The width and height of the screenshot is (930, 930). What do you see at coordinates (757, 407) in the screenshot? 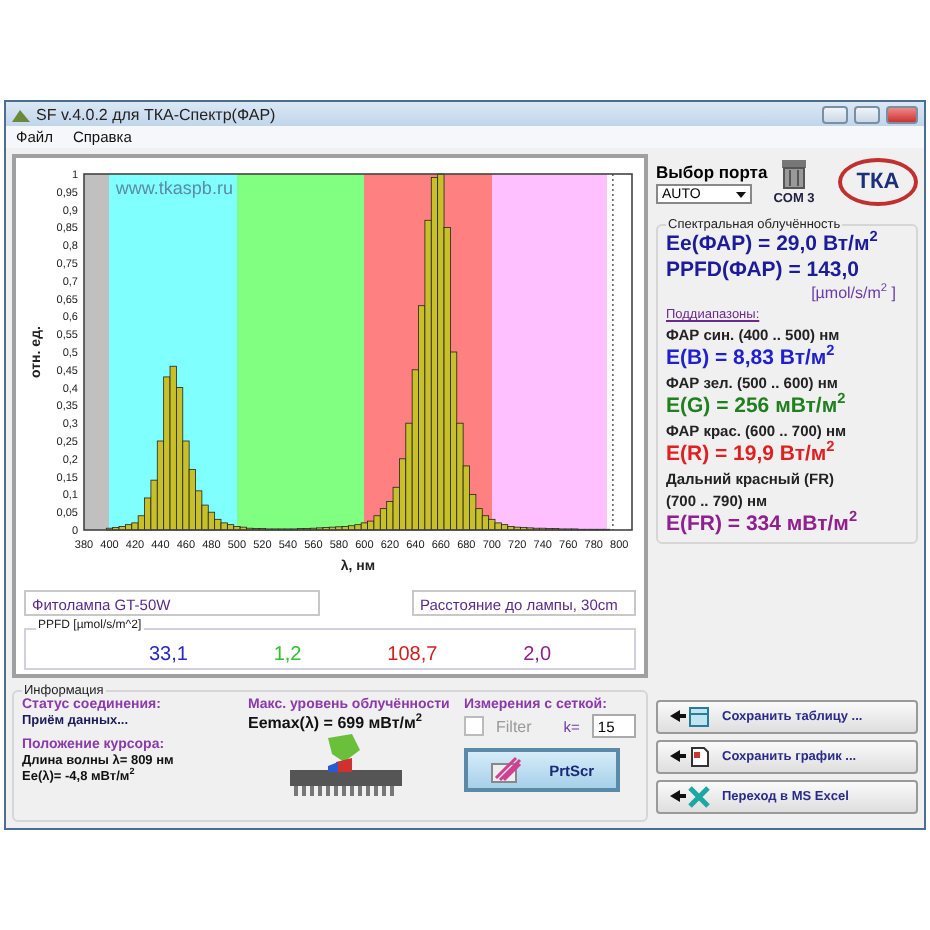
I see `subrange-value: E(G) = 256 мВт/м$^{2}$` at bounding box center [757, 407].